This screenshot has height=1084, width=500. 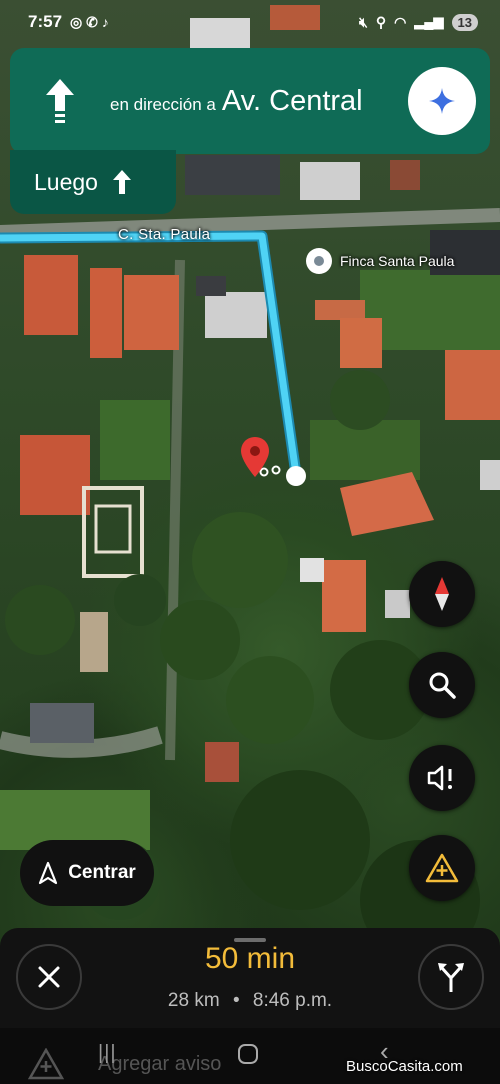 What do you see at coordinates (464, 22) in the screenshot?
I see `battery-indicator: 13` at bounding box center [464, 22].